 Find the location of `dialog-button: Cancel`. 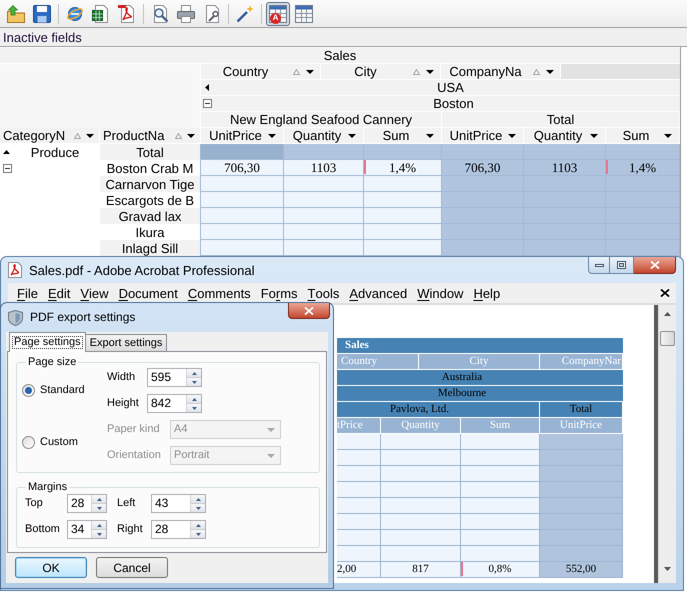

dialog-button: Cancel is located at coordinates (132, 567).